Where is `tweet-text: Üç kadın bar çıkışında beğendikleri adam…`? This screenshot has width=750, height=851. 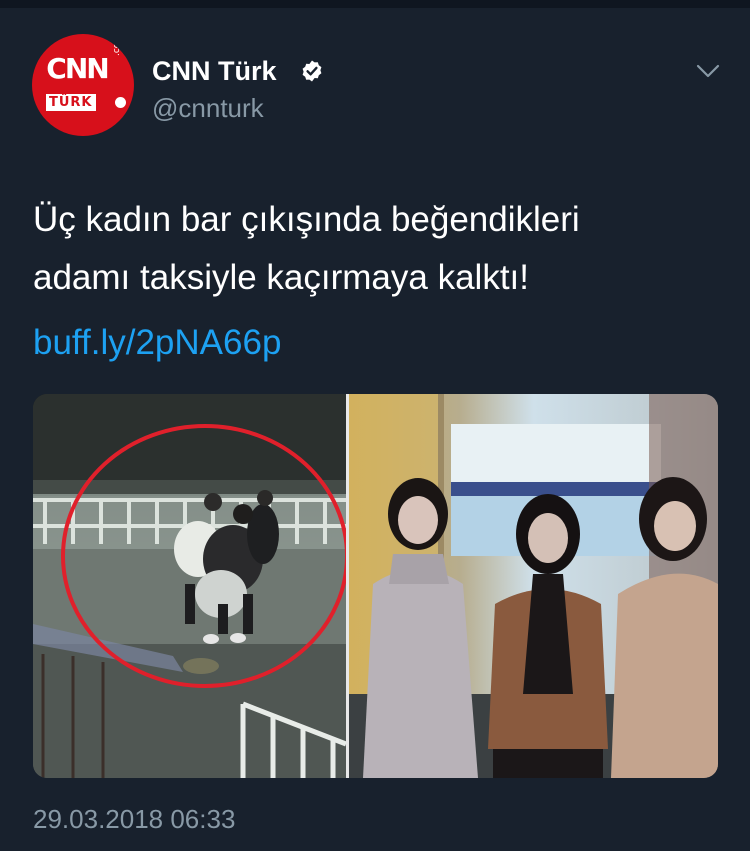
tweet-text: Üç kadın bar çıkışında beğendikleri adam… is located at coordinates (373, 249).